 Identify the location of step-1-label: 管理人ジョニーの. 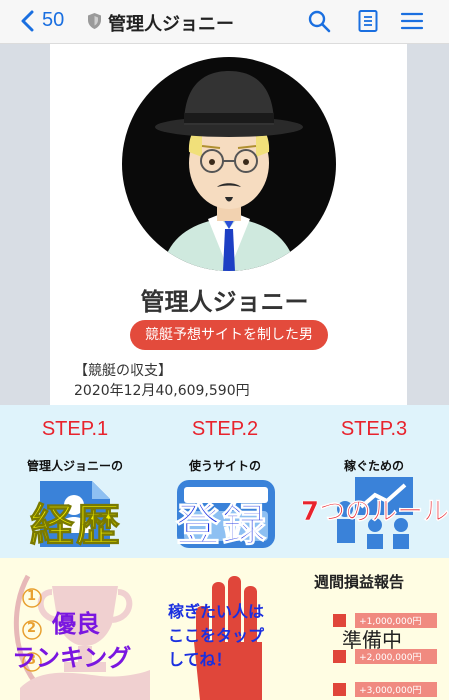
(74, 466).